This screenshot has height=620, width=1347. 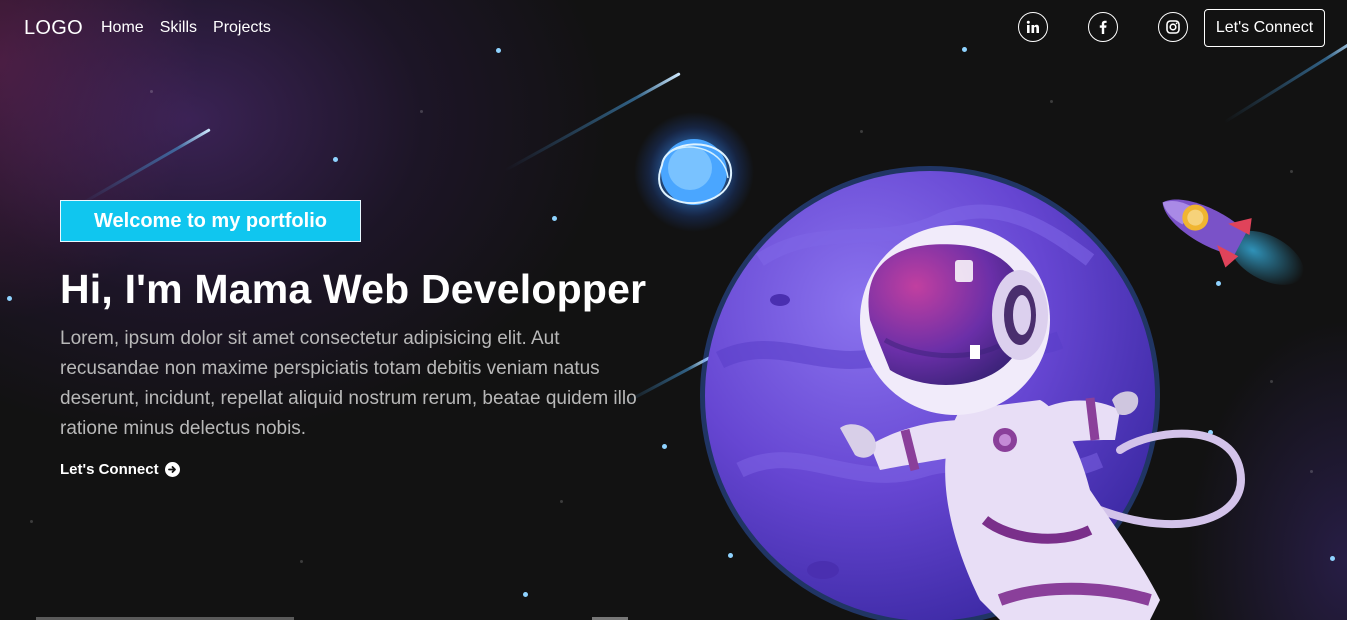 I want to click on cta-label: Let's Connect, so click(x=109, y=469).